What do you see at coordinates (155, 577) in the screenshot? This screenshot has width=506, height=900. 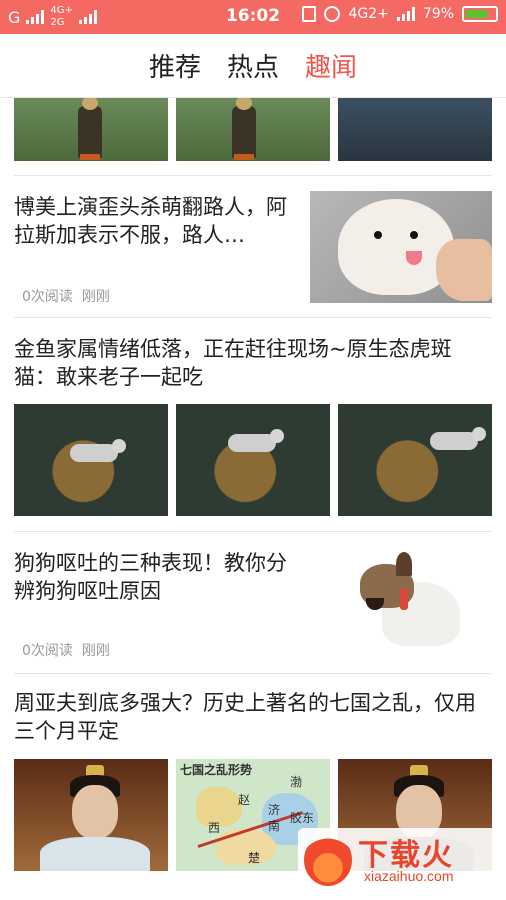 I see `article-title: 狗狗呕吐的三种表现！教你分辨狗狗呕吐原因` at bounding box center [155, 577].